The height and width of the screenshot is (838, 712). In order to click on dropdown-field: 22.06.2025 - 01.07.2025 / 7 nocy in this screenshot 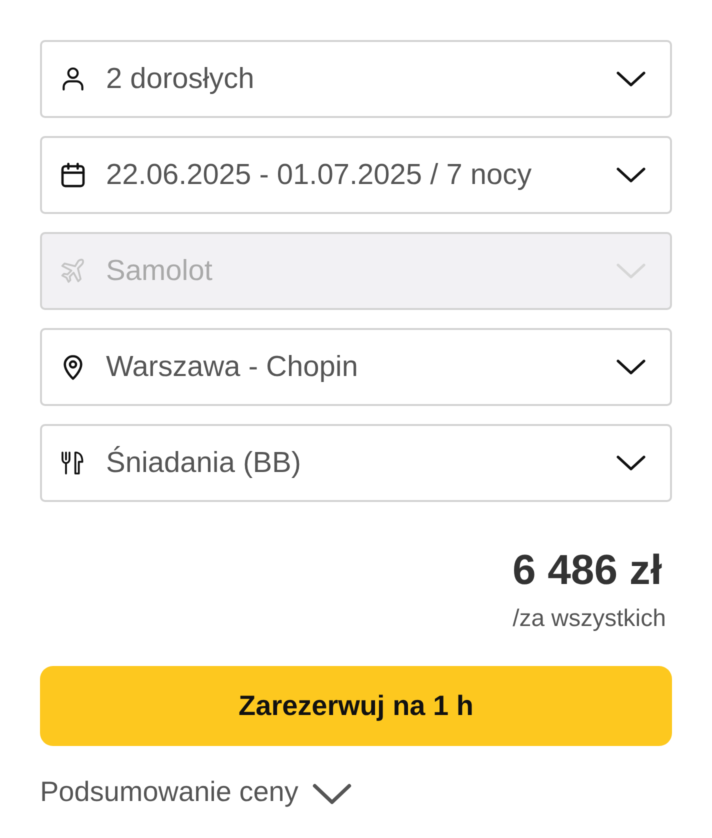, I will do `click(356, 175)`.